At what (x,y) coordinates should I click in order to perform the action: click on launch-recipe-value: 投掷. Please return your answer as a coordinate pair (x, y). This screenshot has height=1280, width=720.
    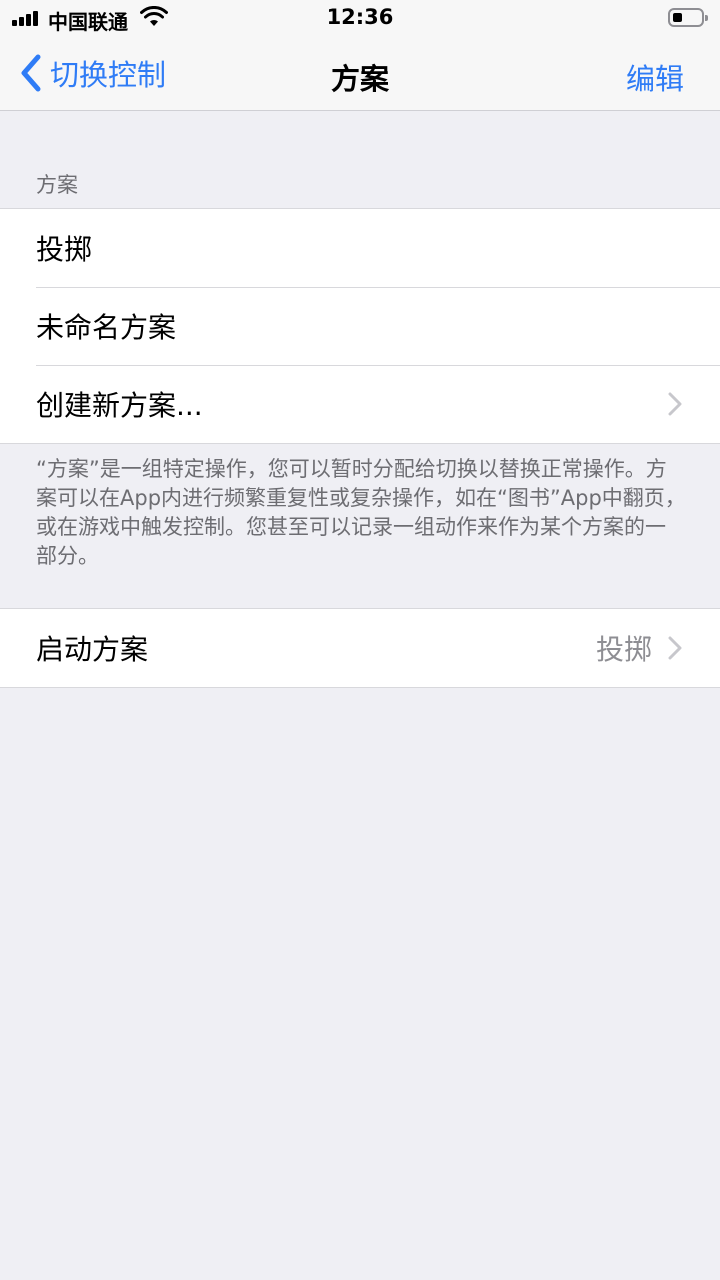
    Looking at the image, I should click on (623, 649).